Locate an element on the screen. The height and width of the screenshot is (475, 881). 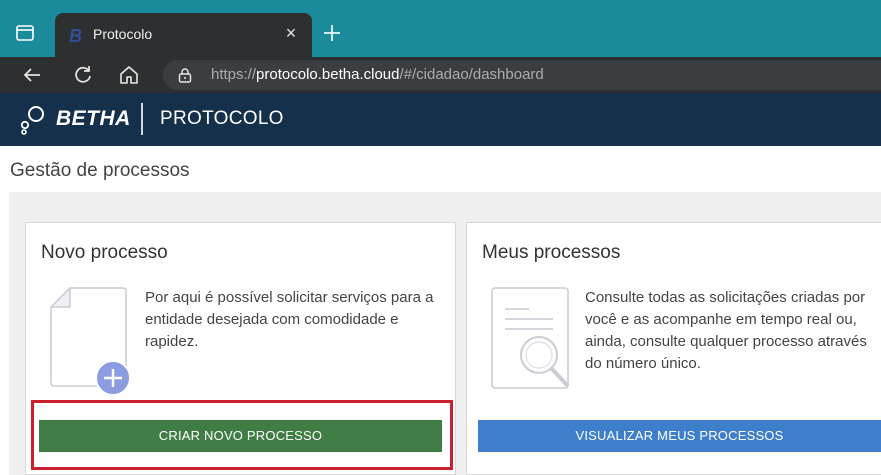
highlight-box is located at coordinates (242, 435).